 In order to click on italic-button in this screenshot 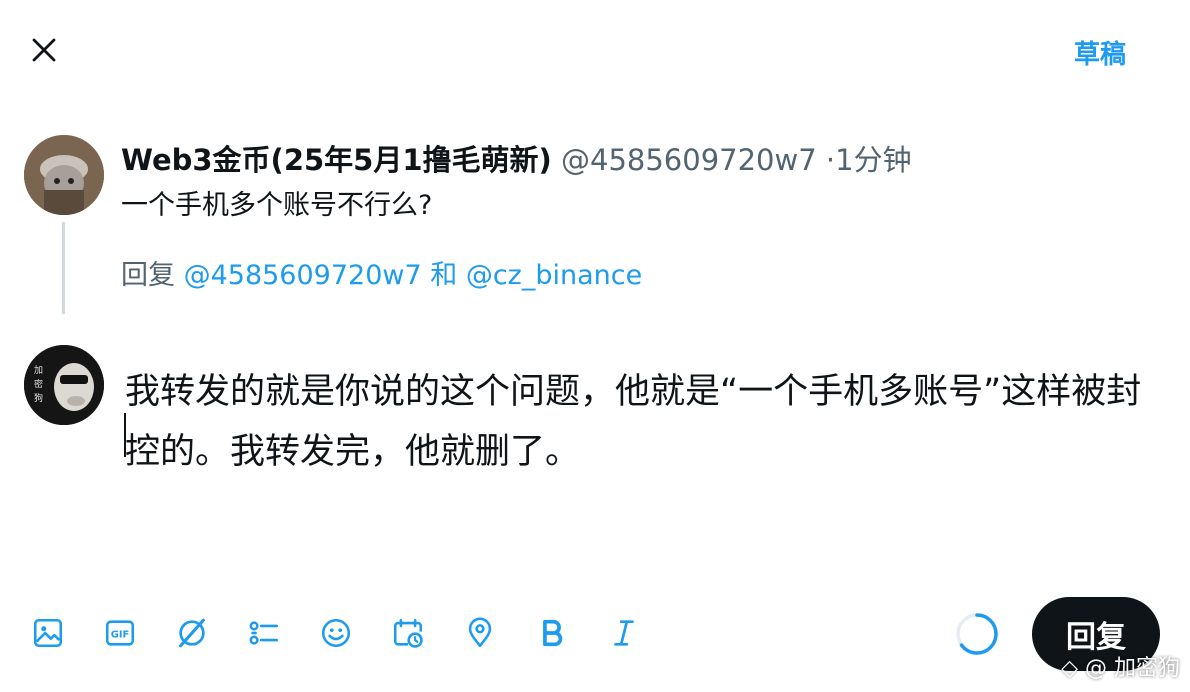, I will do `click(624, 633)`.